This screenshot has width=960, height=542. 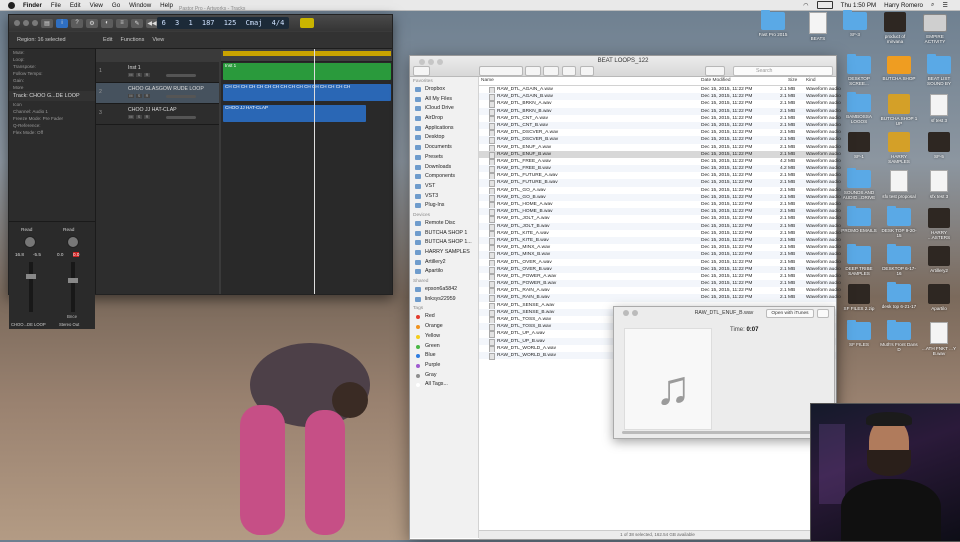 What do you see at coordinates (823, 313) in the screenshot?
I see `share-icon` at bounding box center [823, 313].